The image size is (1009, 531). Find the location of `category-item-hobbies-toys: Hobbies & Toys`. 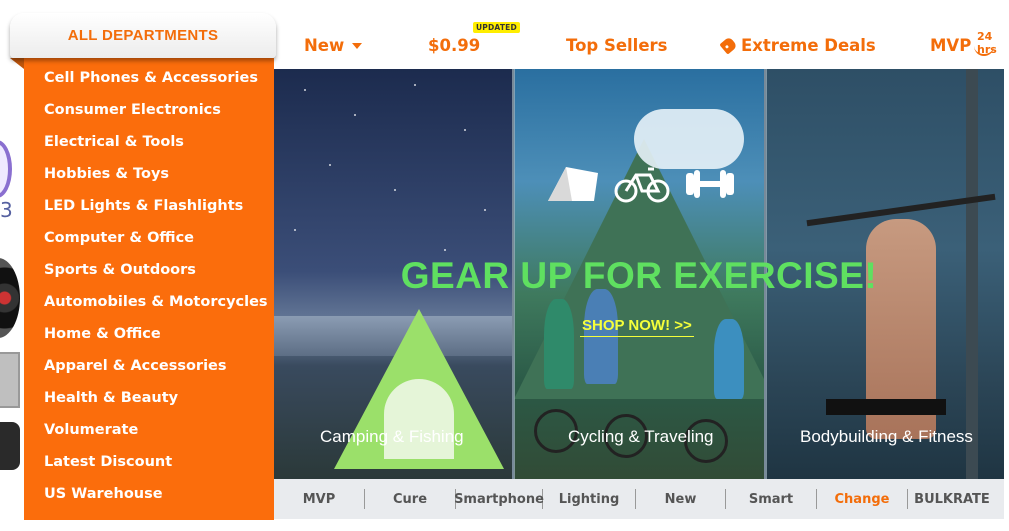

category-item-hobbies-toys: Hobbies & Toys is located at coordinates (149, 182).